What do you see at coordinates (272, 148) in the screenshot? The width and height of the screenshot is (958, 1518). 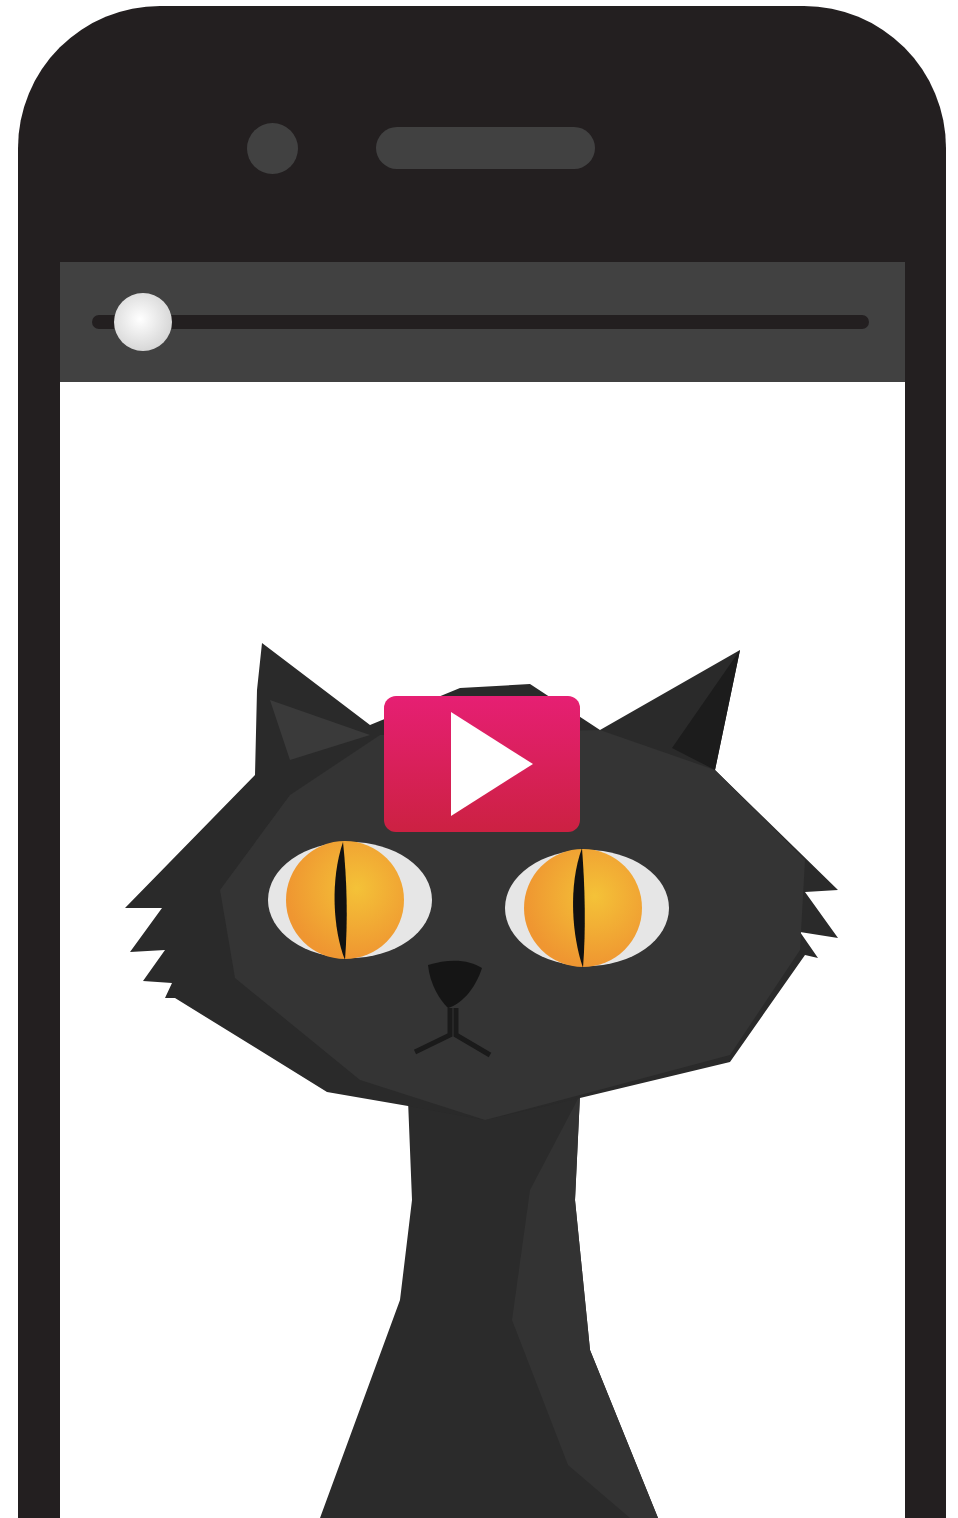 I see `camera-icon` at bounding box center [272, 148].